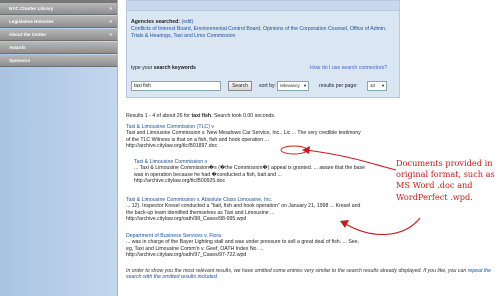 This screenshot has height=296, width=500. I want to click on sidebar-item-label: NYC Charter Library, so click(31, 8).